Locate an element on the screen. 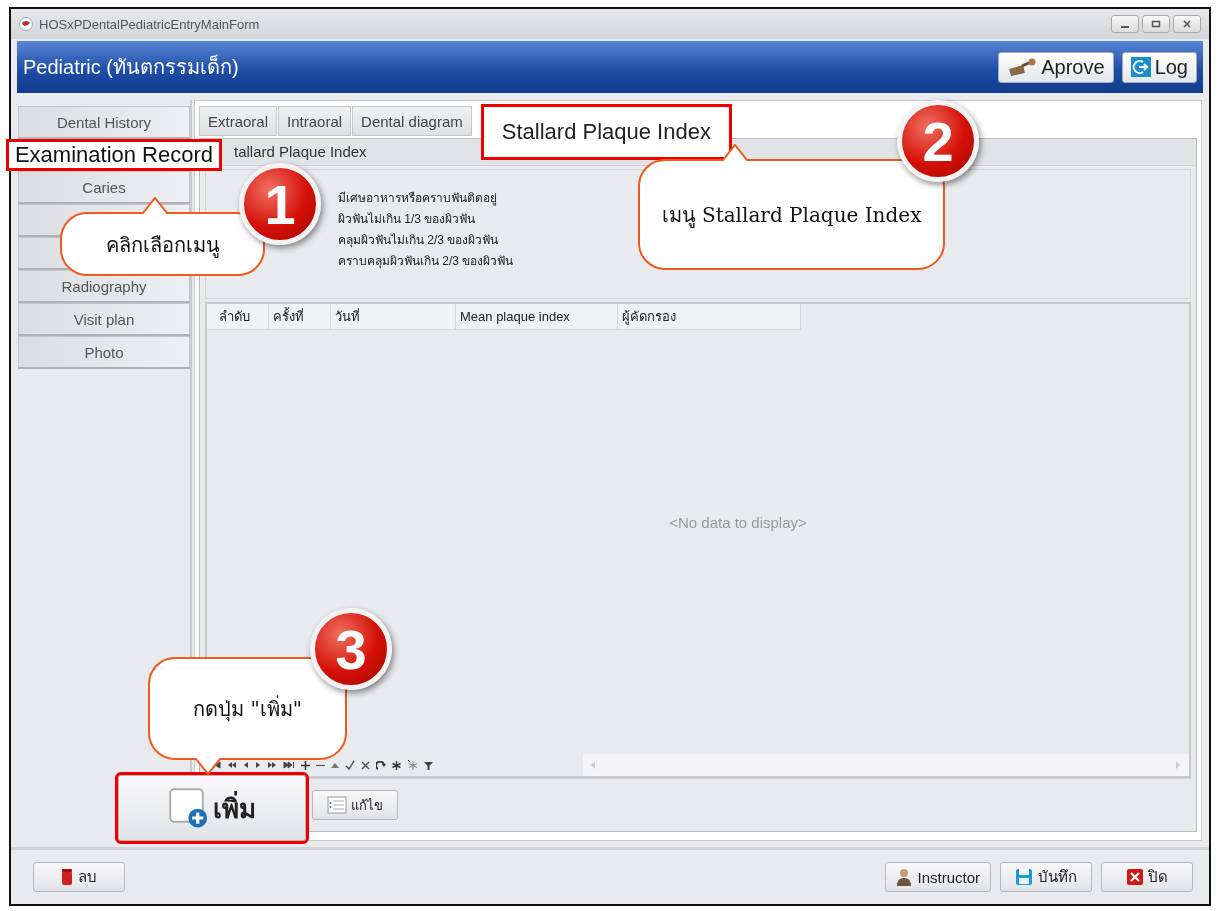 The image size is (1219, 911). stamp-icon is located at coordinates (1022, 67).